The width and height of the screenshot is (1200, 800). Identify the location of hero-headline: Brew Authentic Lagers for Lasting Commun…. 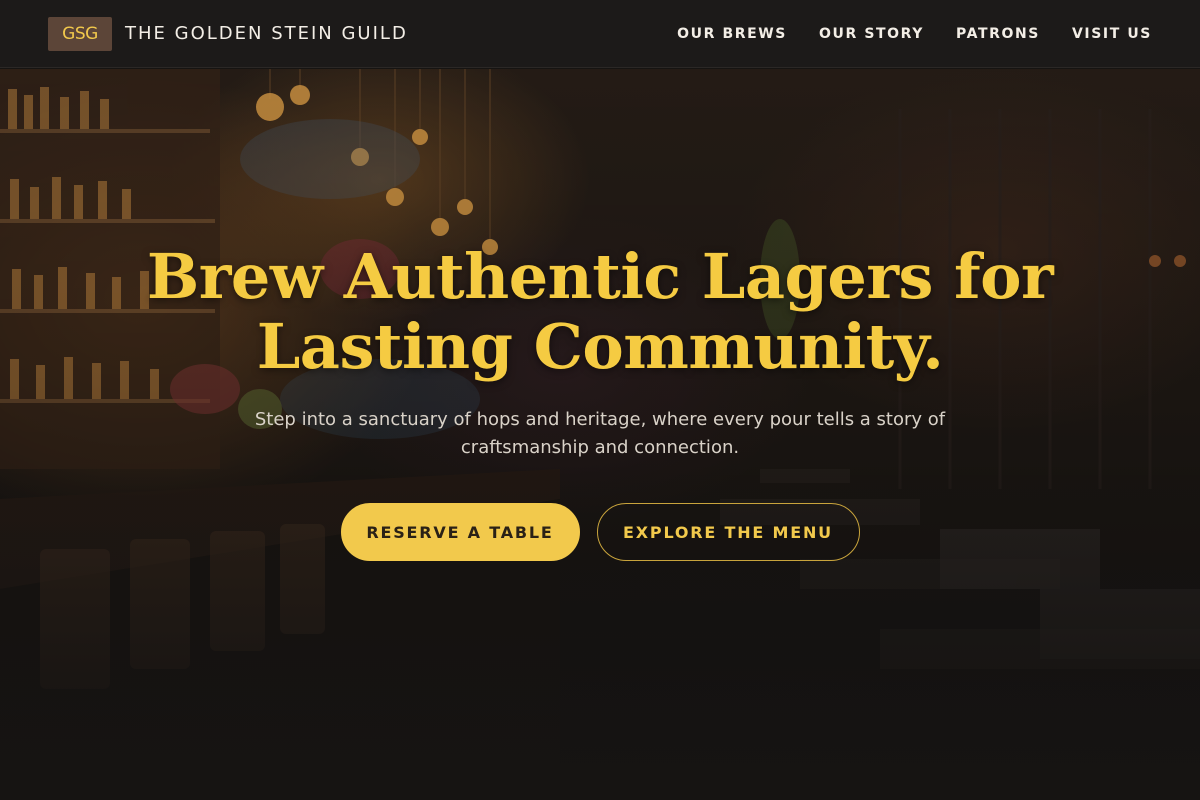
(600, 312).